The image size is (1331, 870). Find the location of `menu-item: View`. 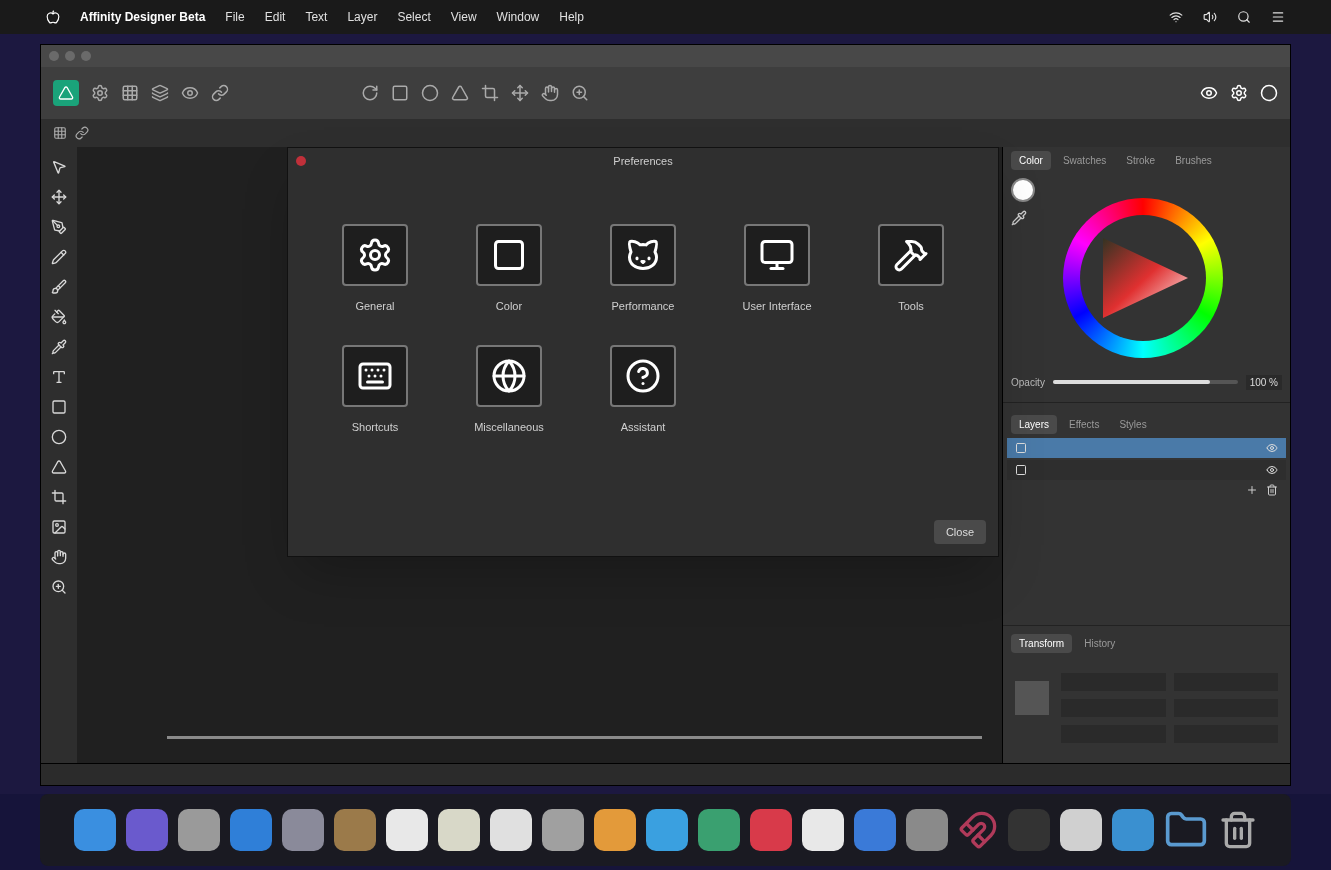

menu-item: View is located at coordinates (463, 17).